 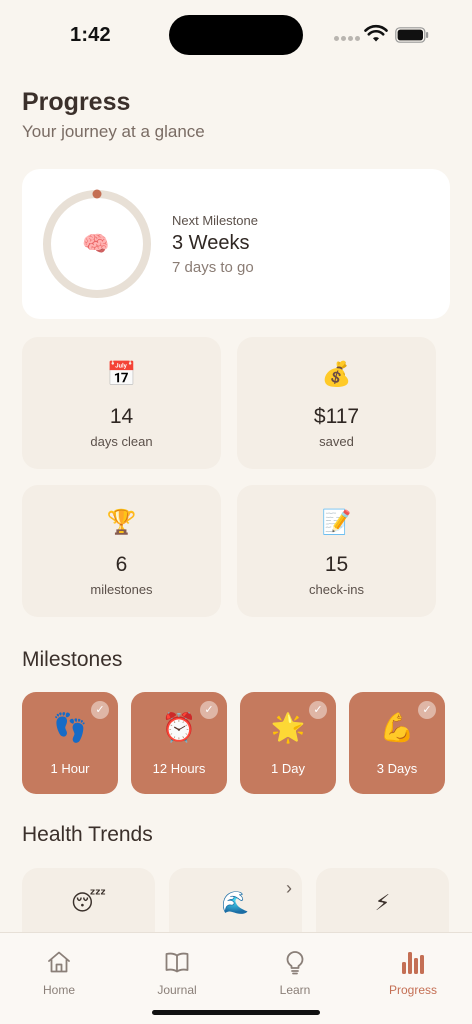 What do you see at coordinates (336, 589) in the screenshot?
I see `stat-label: check-ins` at bounding box center [336, 589].